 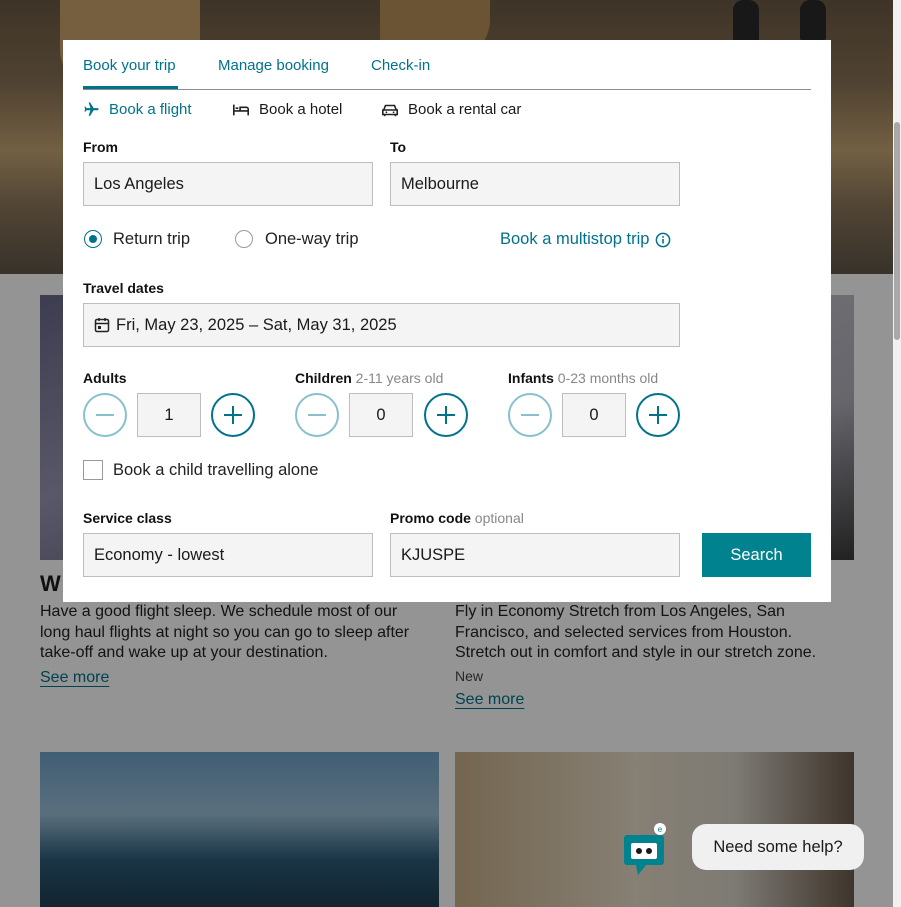 What do you see at coordinates (323, 378) in the screenshot?
I see `children-label-text: Children` at bounding box center [323, 378].